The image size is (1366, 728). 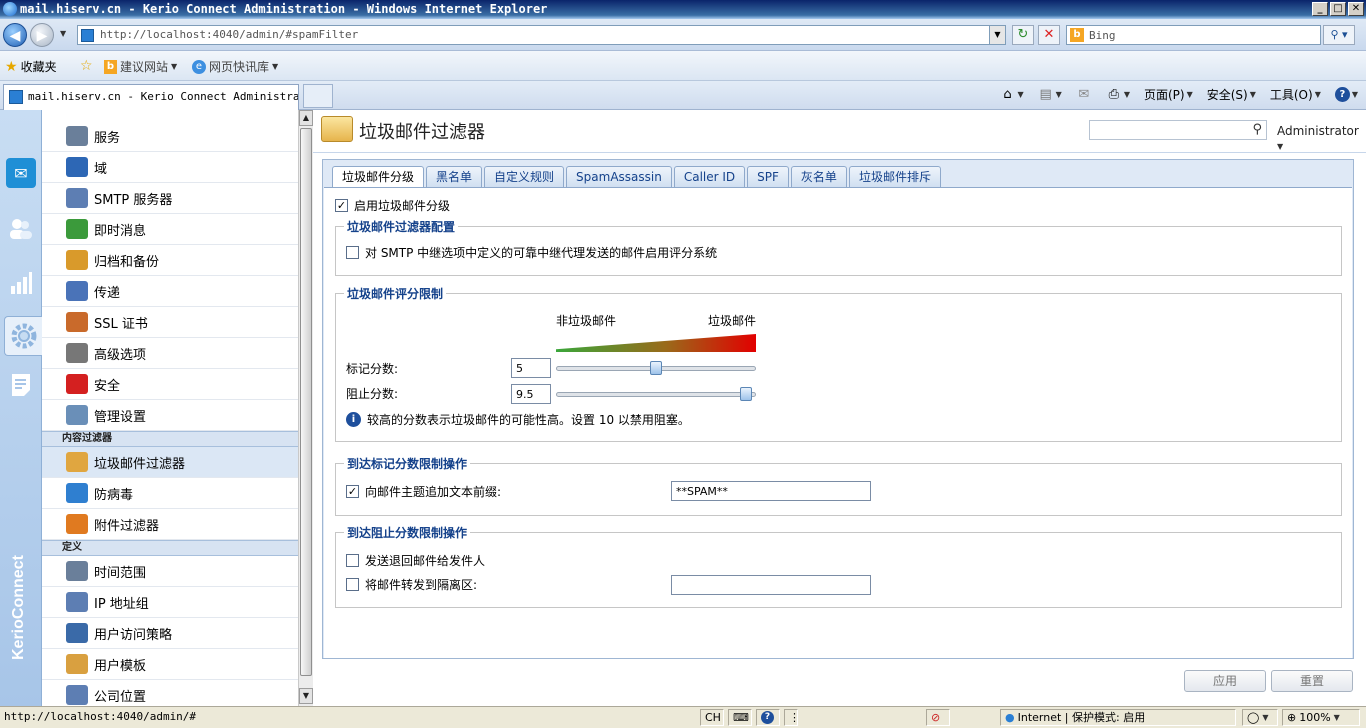 I want to click on tab-spam-repellent: 垃圾邮件排斥, so click(x=894, y=176).